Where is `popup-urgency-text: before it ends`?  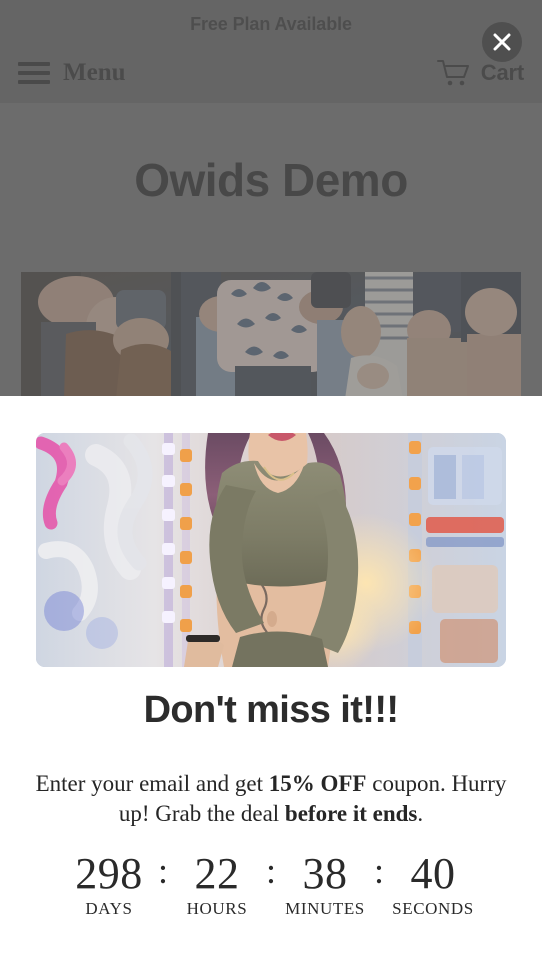
popup-urgency-text: before it ends is located at coordinates (351, 814).